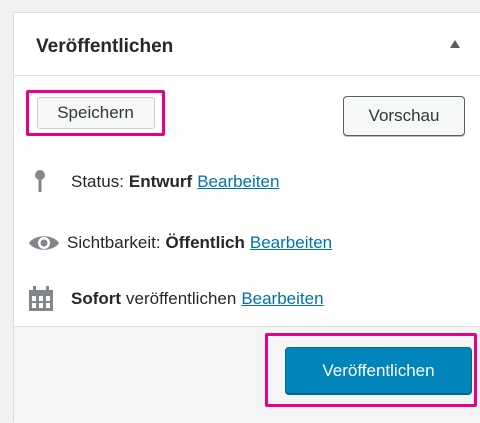 This screenshot has height=423, width=480. What do you see at coordinates (181, 298) in the screenshot?
I see `schedule-label: veröffentlichen` at bounding box center [181, 298].